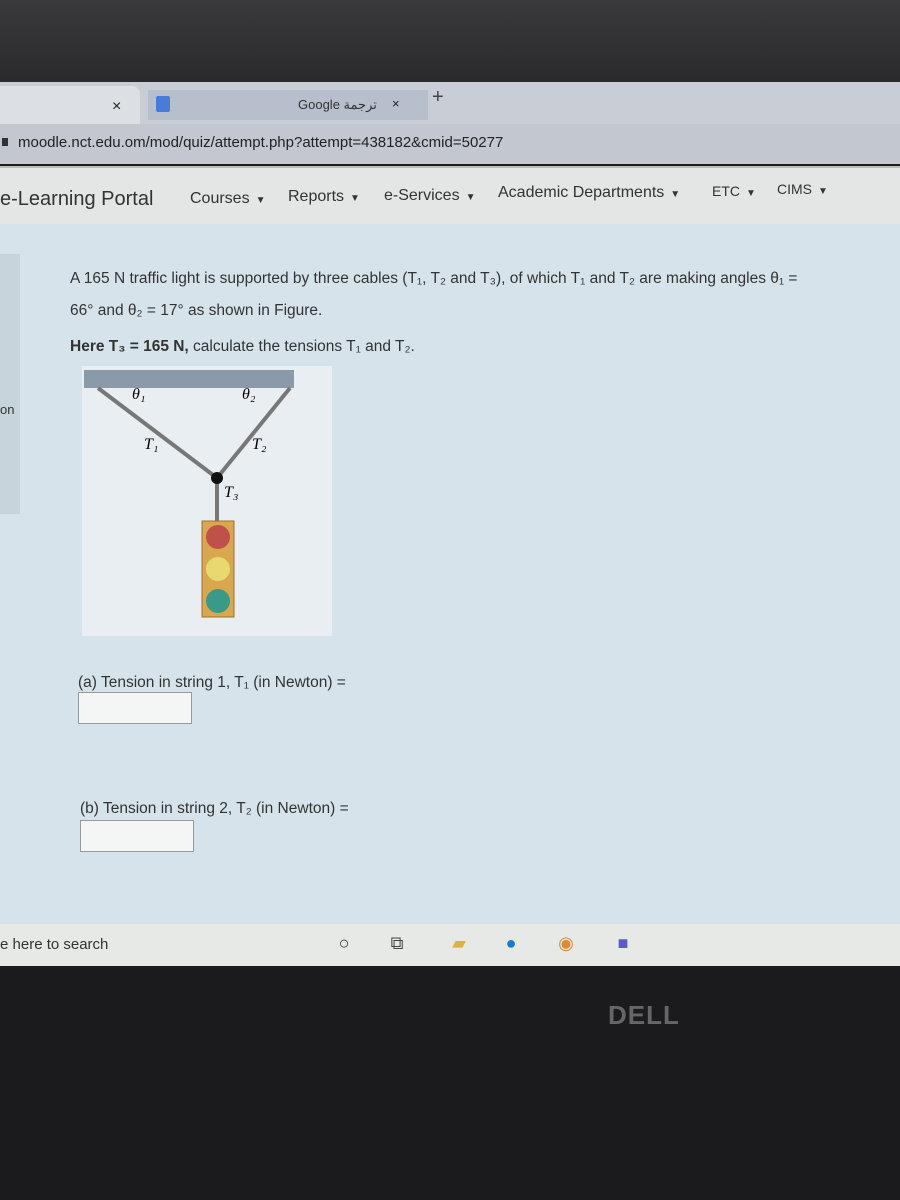 This screenshot has height=1200, width=900. What do you see at coordinates (70, 105) in the screenshot?
I see `tab-active: ×` at bounding box center [70, 105].